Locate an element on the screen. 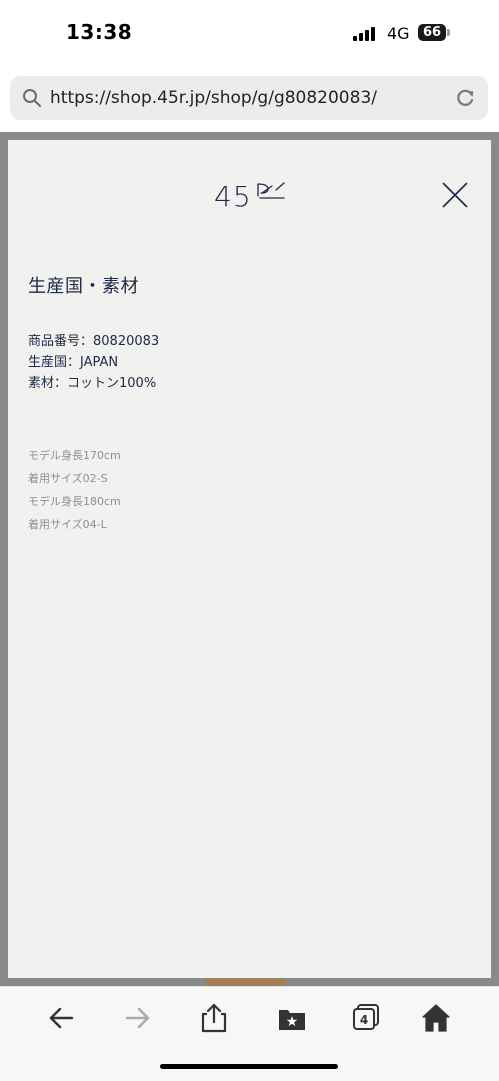  material: 素材：コットン100% is located at coordinates (92, 383).